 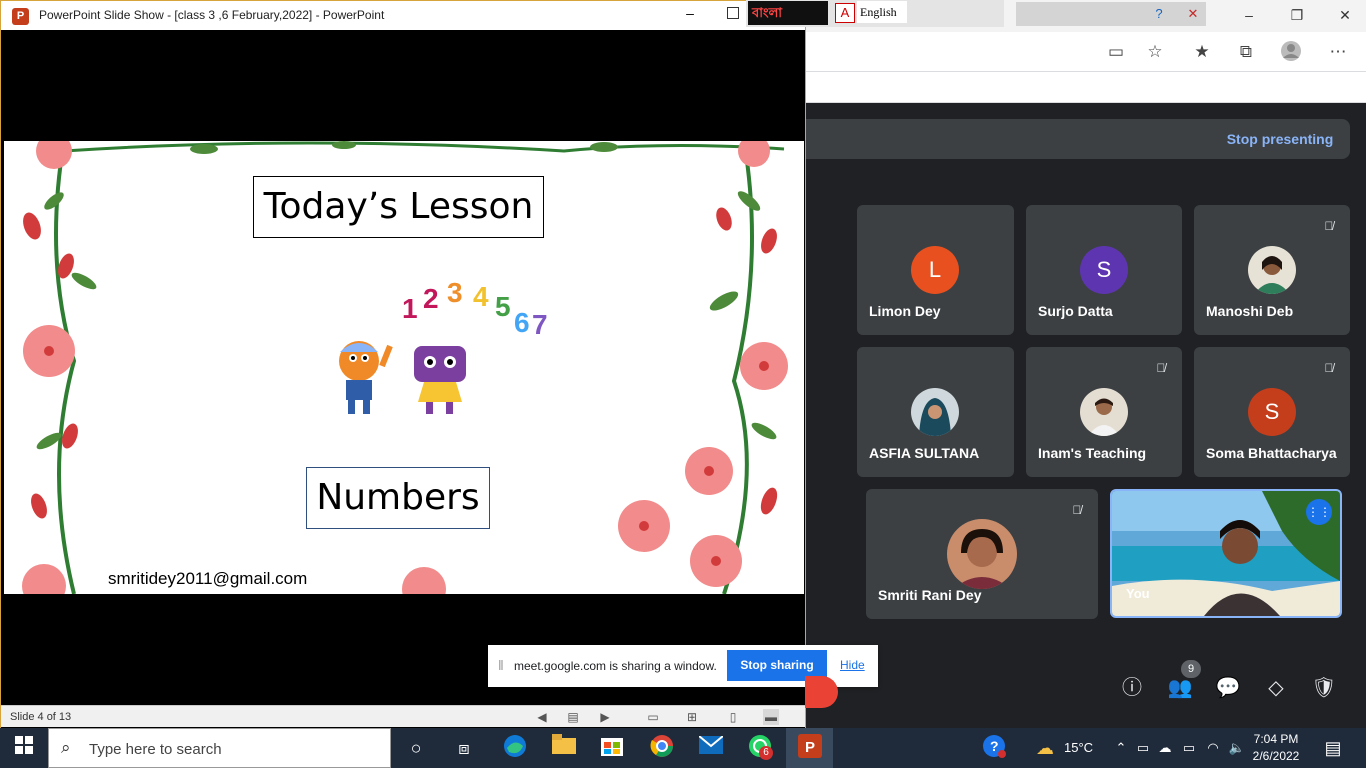 What do you see at coordinates (155, 749) in the screenshot?
I see `search-input: Type here to search` at bounding box center [155, 749].